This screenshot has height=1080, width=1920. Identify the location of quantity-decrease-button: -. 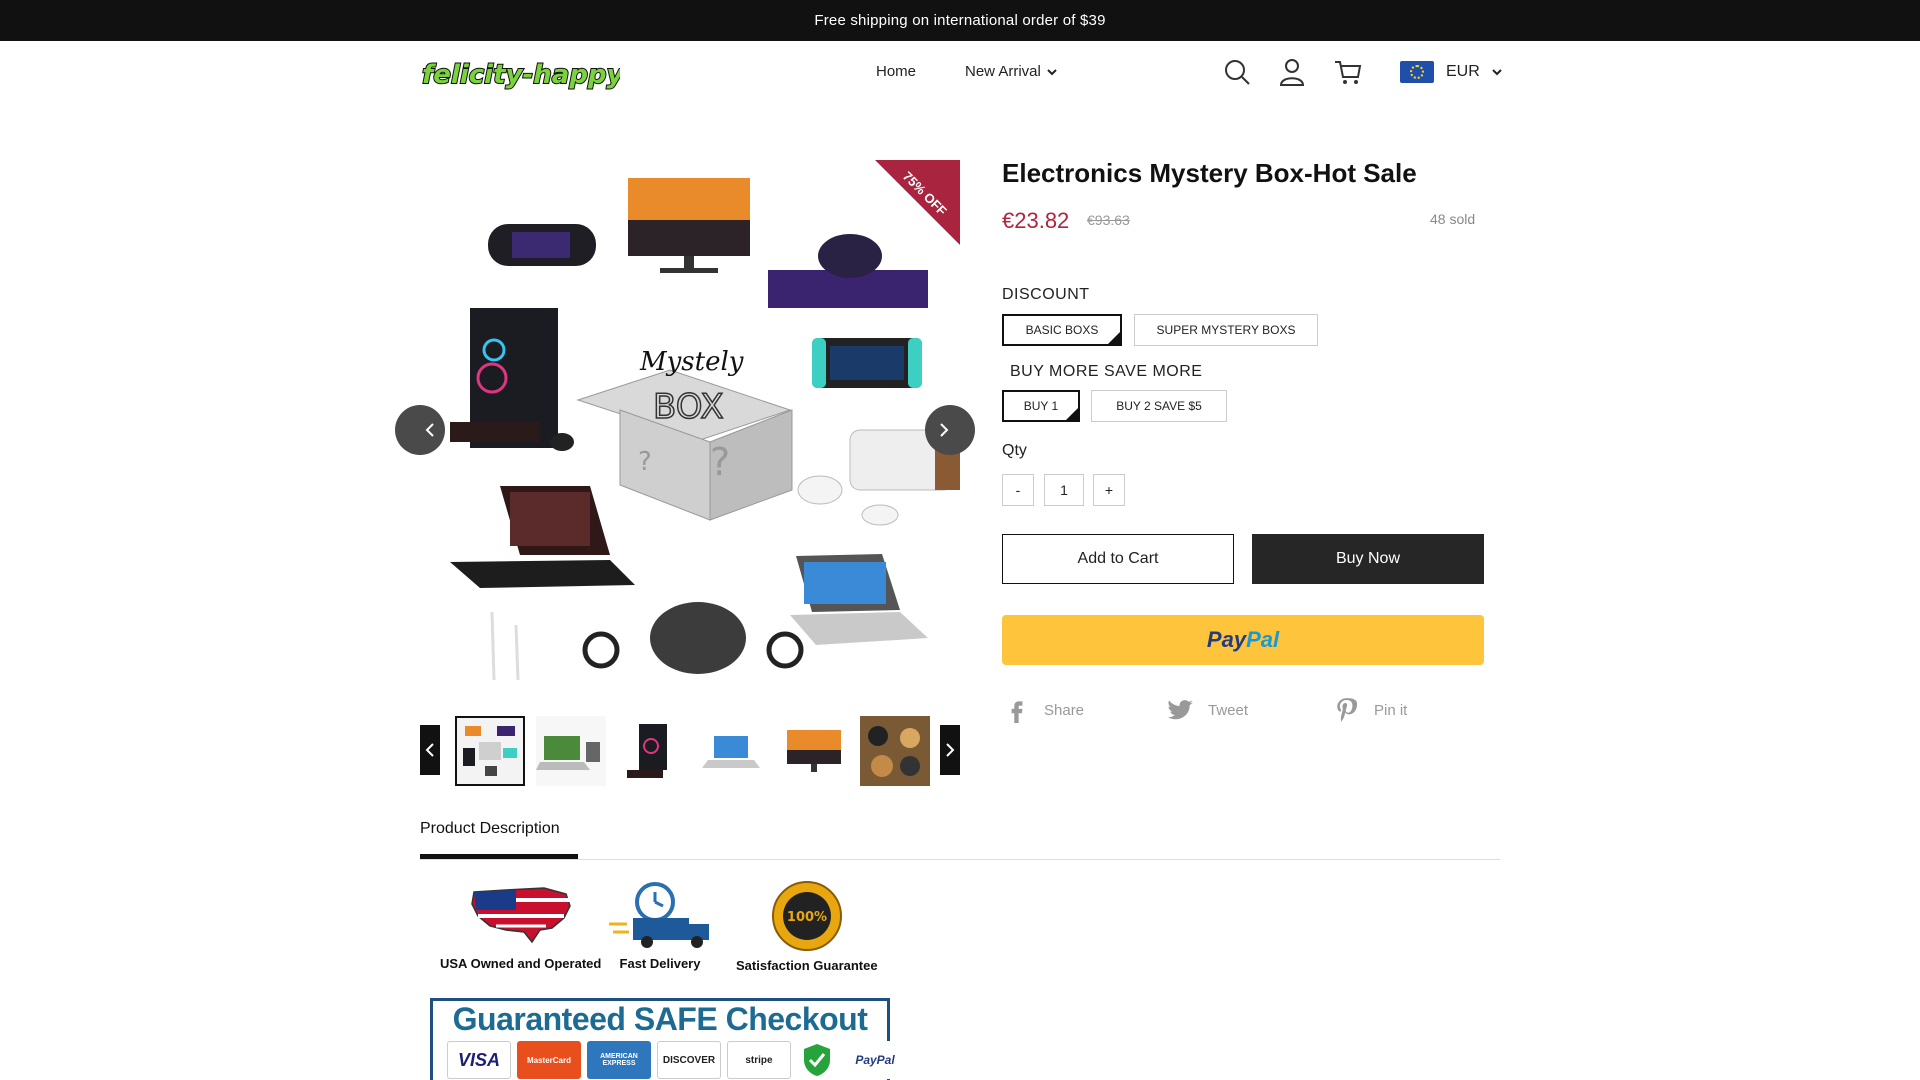
(1018, 490).